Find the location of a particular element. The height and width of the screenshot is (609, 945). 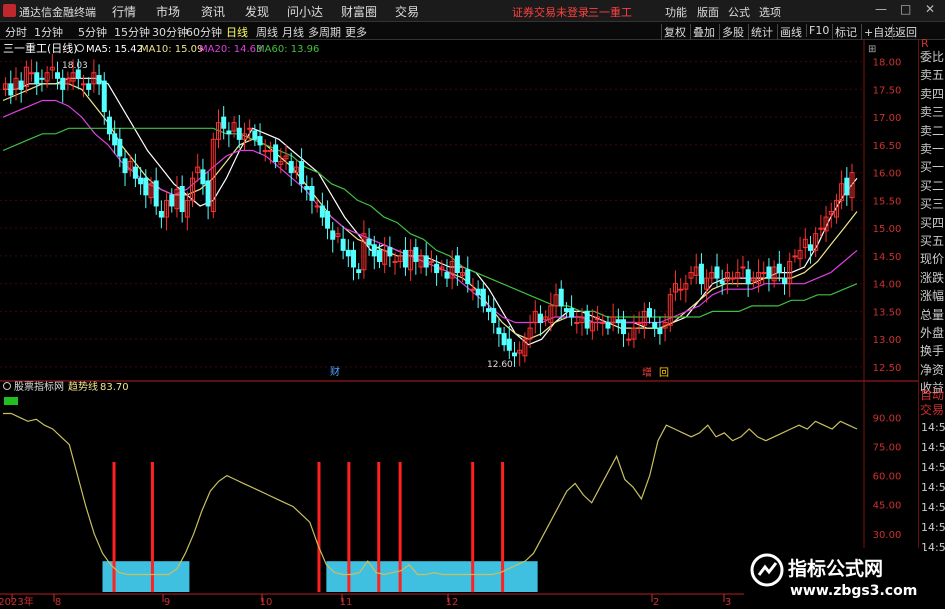

indicator-value: 83.70 is located at coordinates (114, 387).